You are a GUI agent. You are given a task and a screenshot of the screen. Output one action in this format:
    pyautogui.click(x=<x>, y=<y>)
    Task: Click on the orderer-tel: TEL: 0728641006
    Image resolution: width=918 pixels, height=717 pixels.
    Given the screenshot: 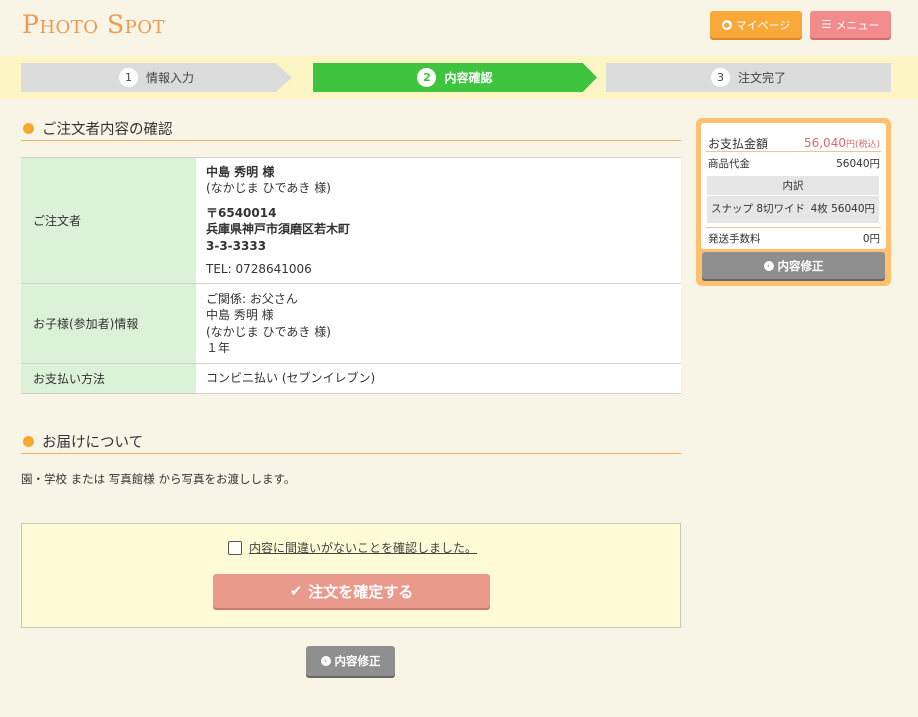 What is the action you would take?
    pyautogui.click(x=259, y=269)
    